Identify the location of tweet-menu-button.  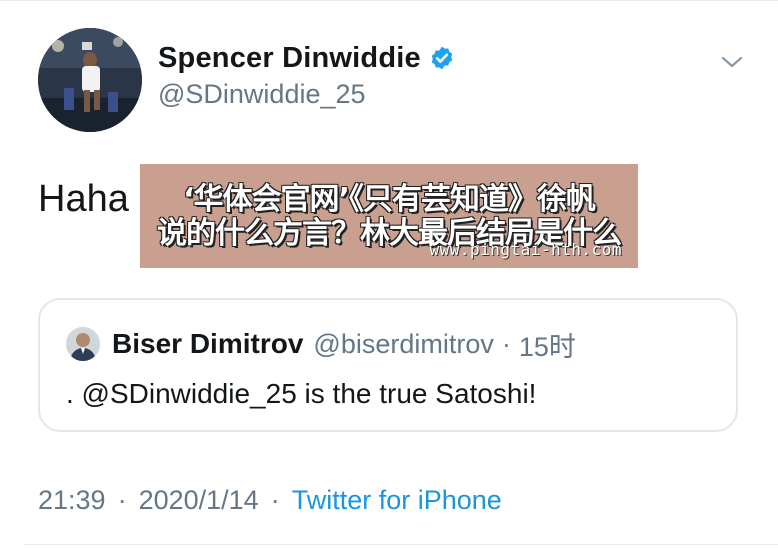
(732, 62).